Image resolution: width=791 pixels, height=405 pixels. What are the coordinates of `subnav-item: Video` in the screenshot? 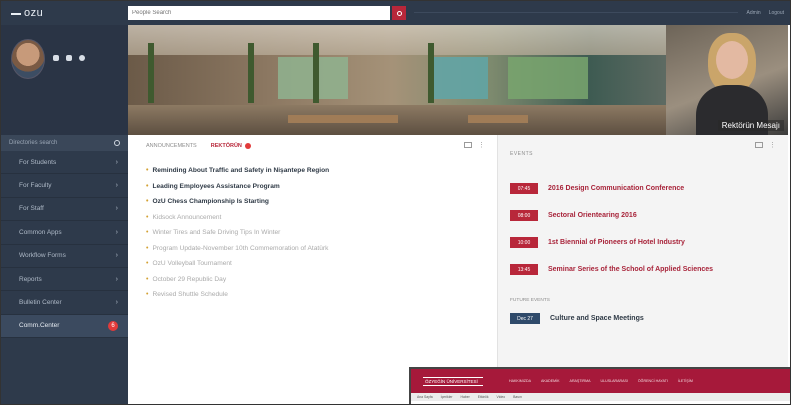 It's located at (501, 397).